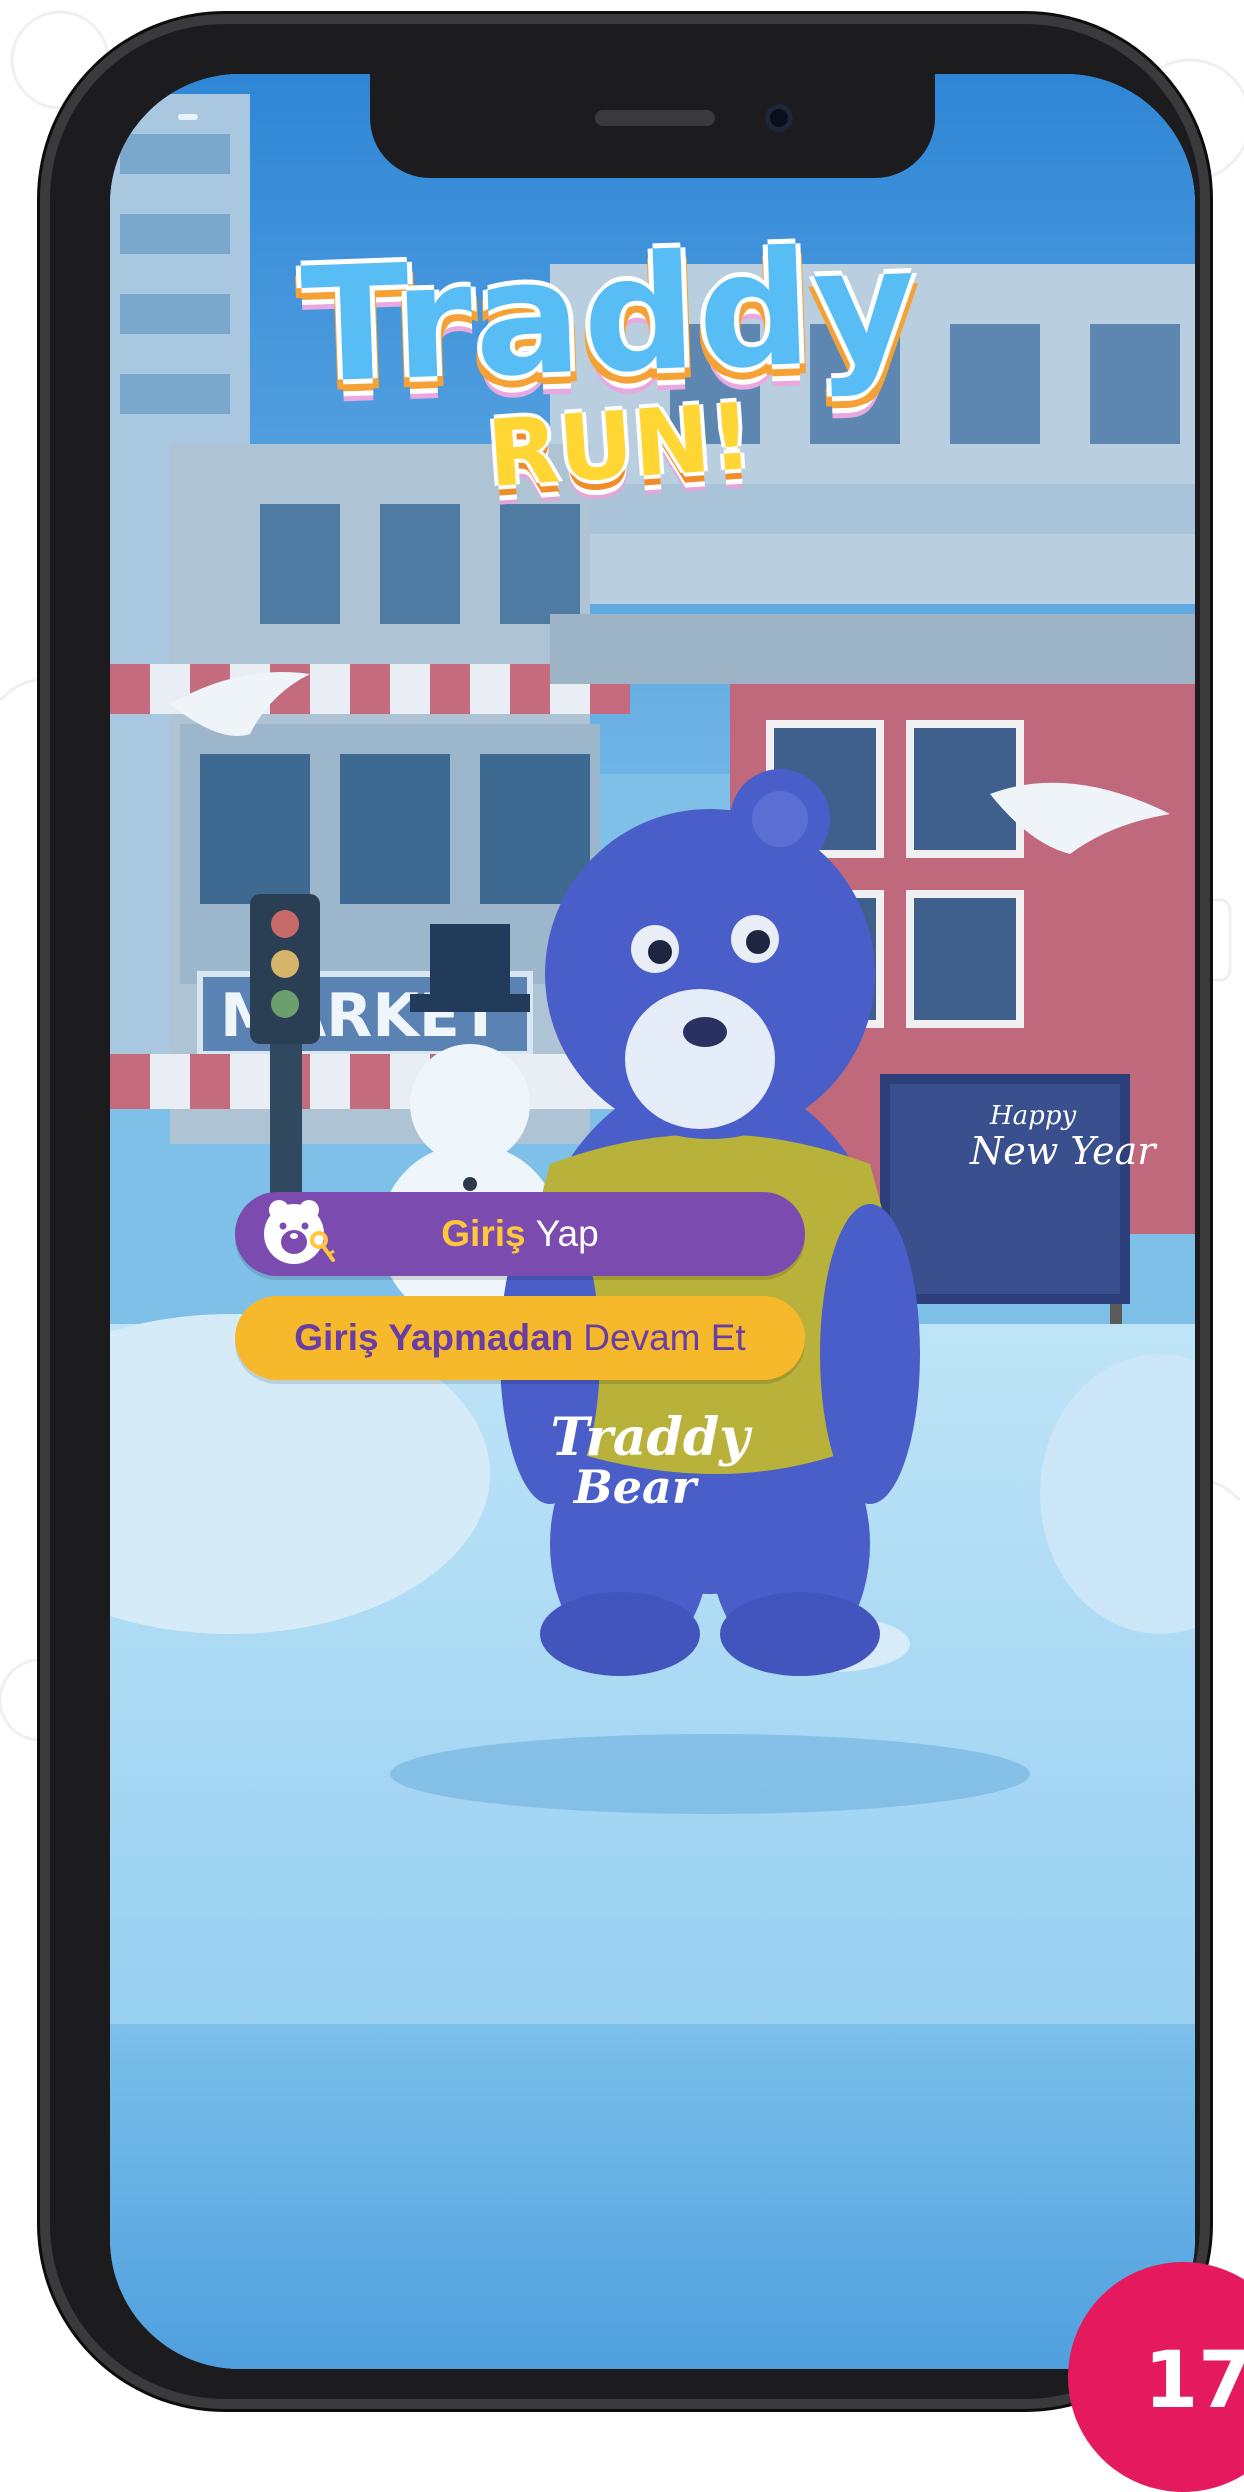 The height and width of the screenshot is (2492, 1244). What do you see at coordinates (188, 117) in the screenshot?
I see `status-indicator` at bounding box center [188, 117].